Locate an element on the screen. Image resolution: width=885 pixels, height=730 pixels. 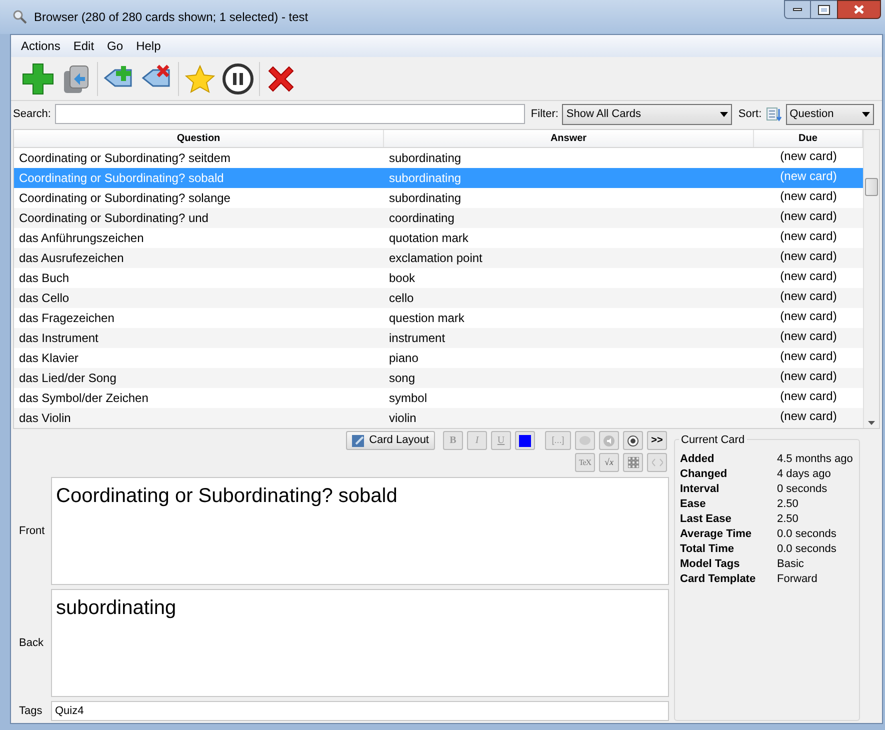
code-icon is located at coordinates (657, 462).